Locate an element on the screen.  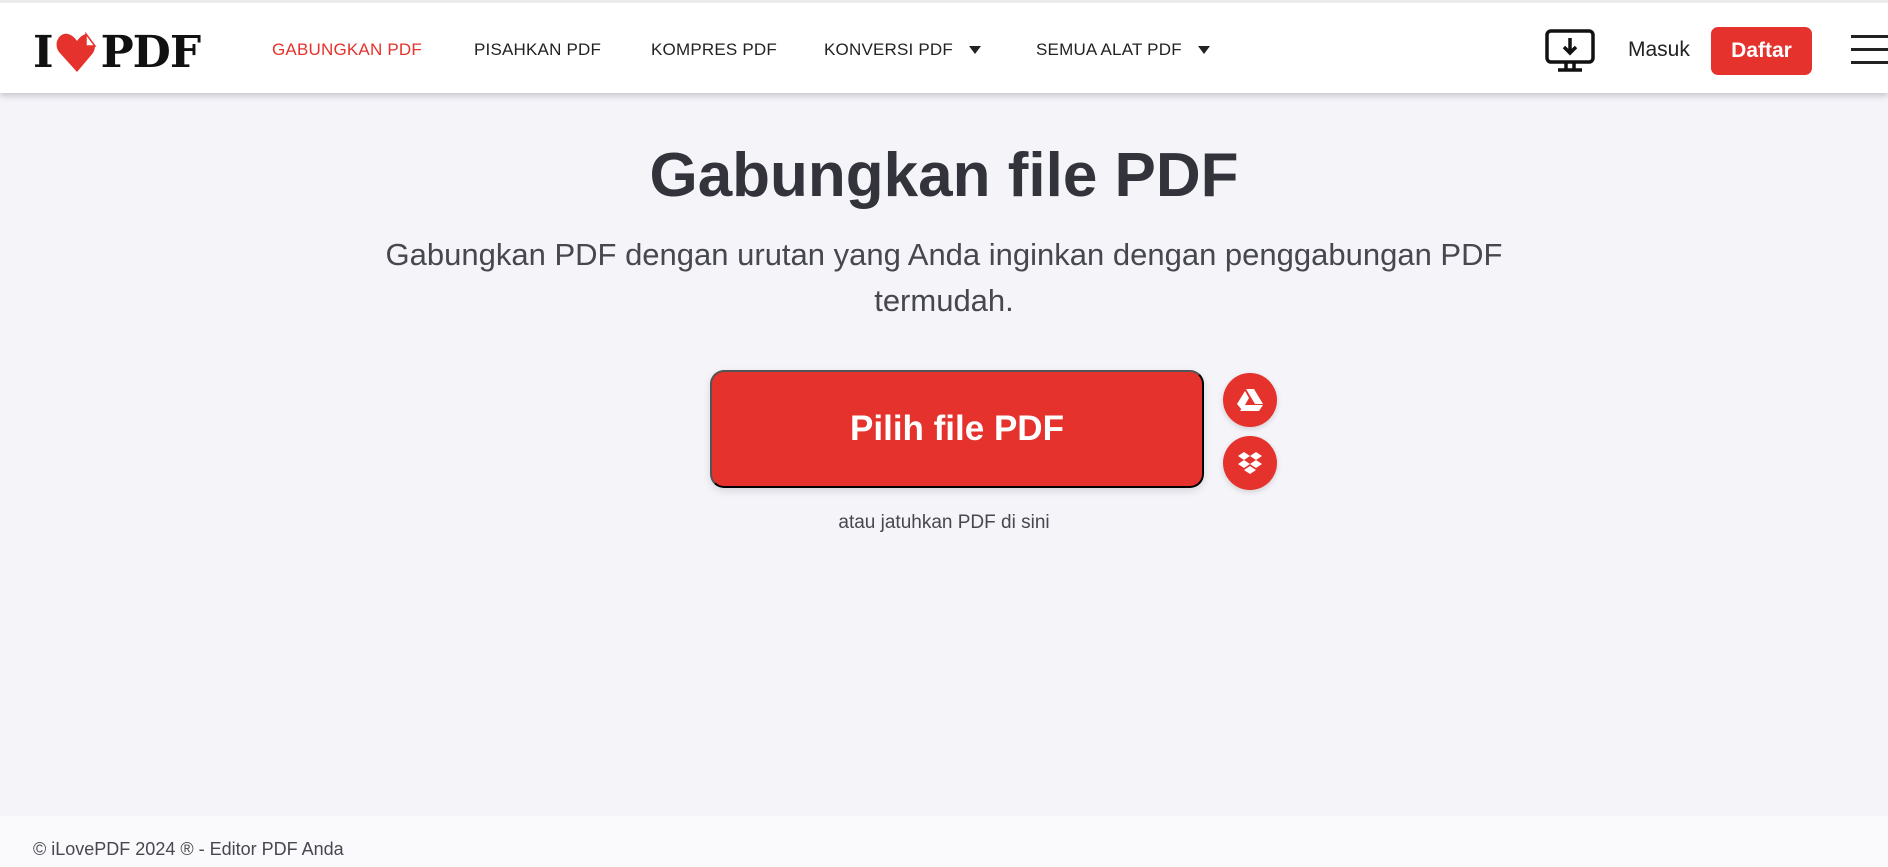
logo-text-pdf: PDF is located at coordinates (150, 52).